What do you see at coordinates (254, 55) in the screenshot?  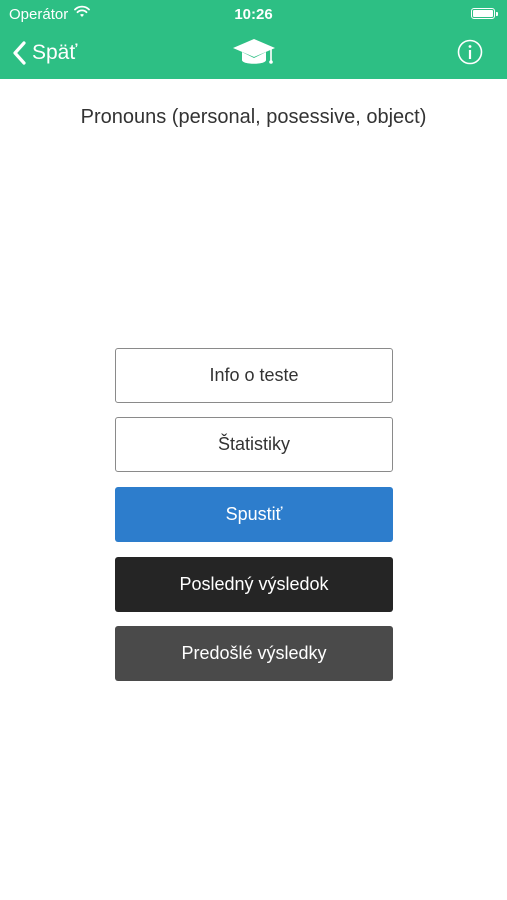 I see `graduation-cap-icon` at bounding box center [254, 55].